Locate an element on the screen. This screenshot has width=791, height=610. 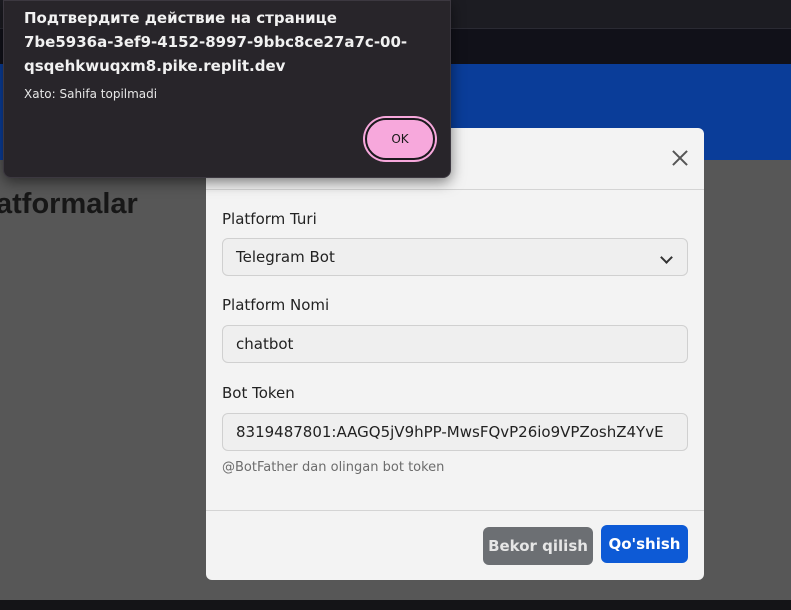
cancel-button: Bekor qilish is located at coordinates (538, 546).